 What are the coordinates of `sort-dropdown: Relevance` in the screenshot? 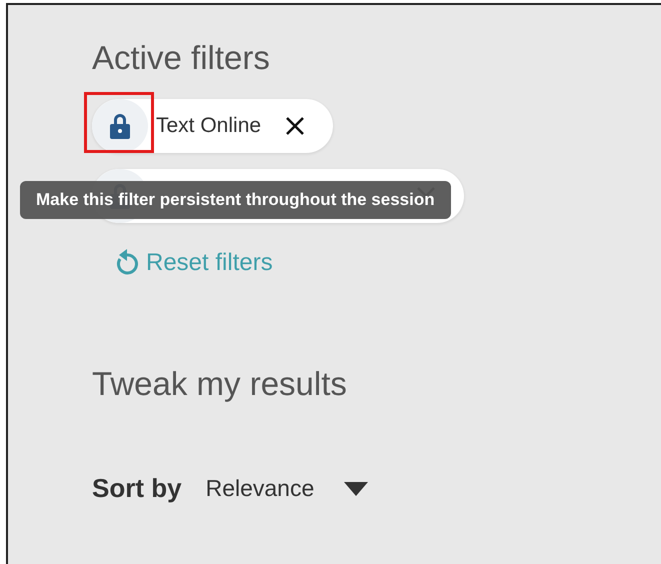 It's located at (287, 488).